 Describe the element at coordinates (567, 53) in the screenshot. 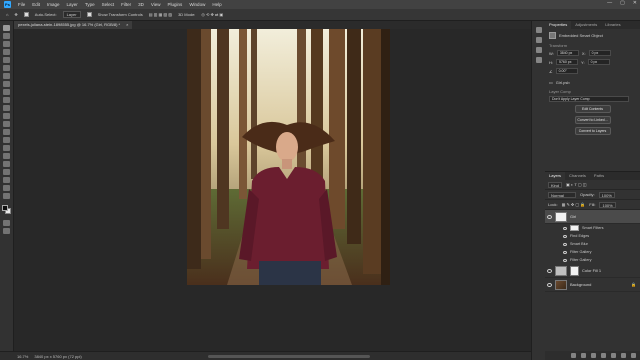

I see `width-field: 3840 px` at that location.